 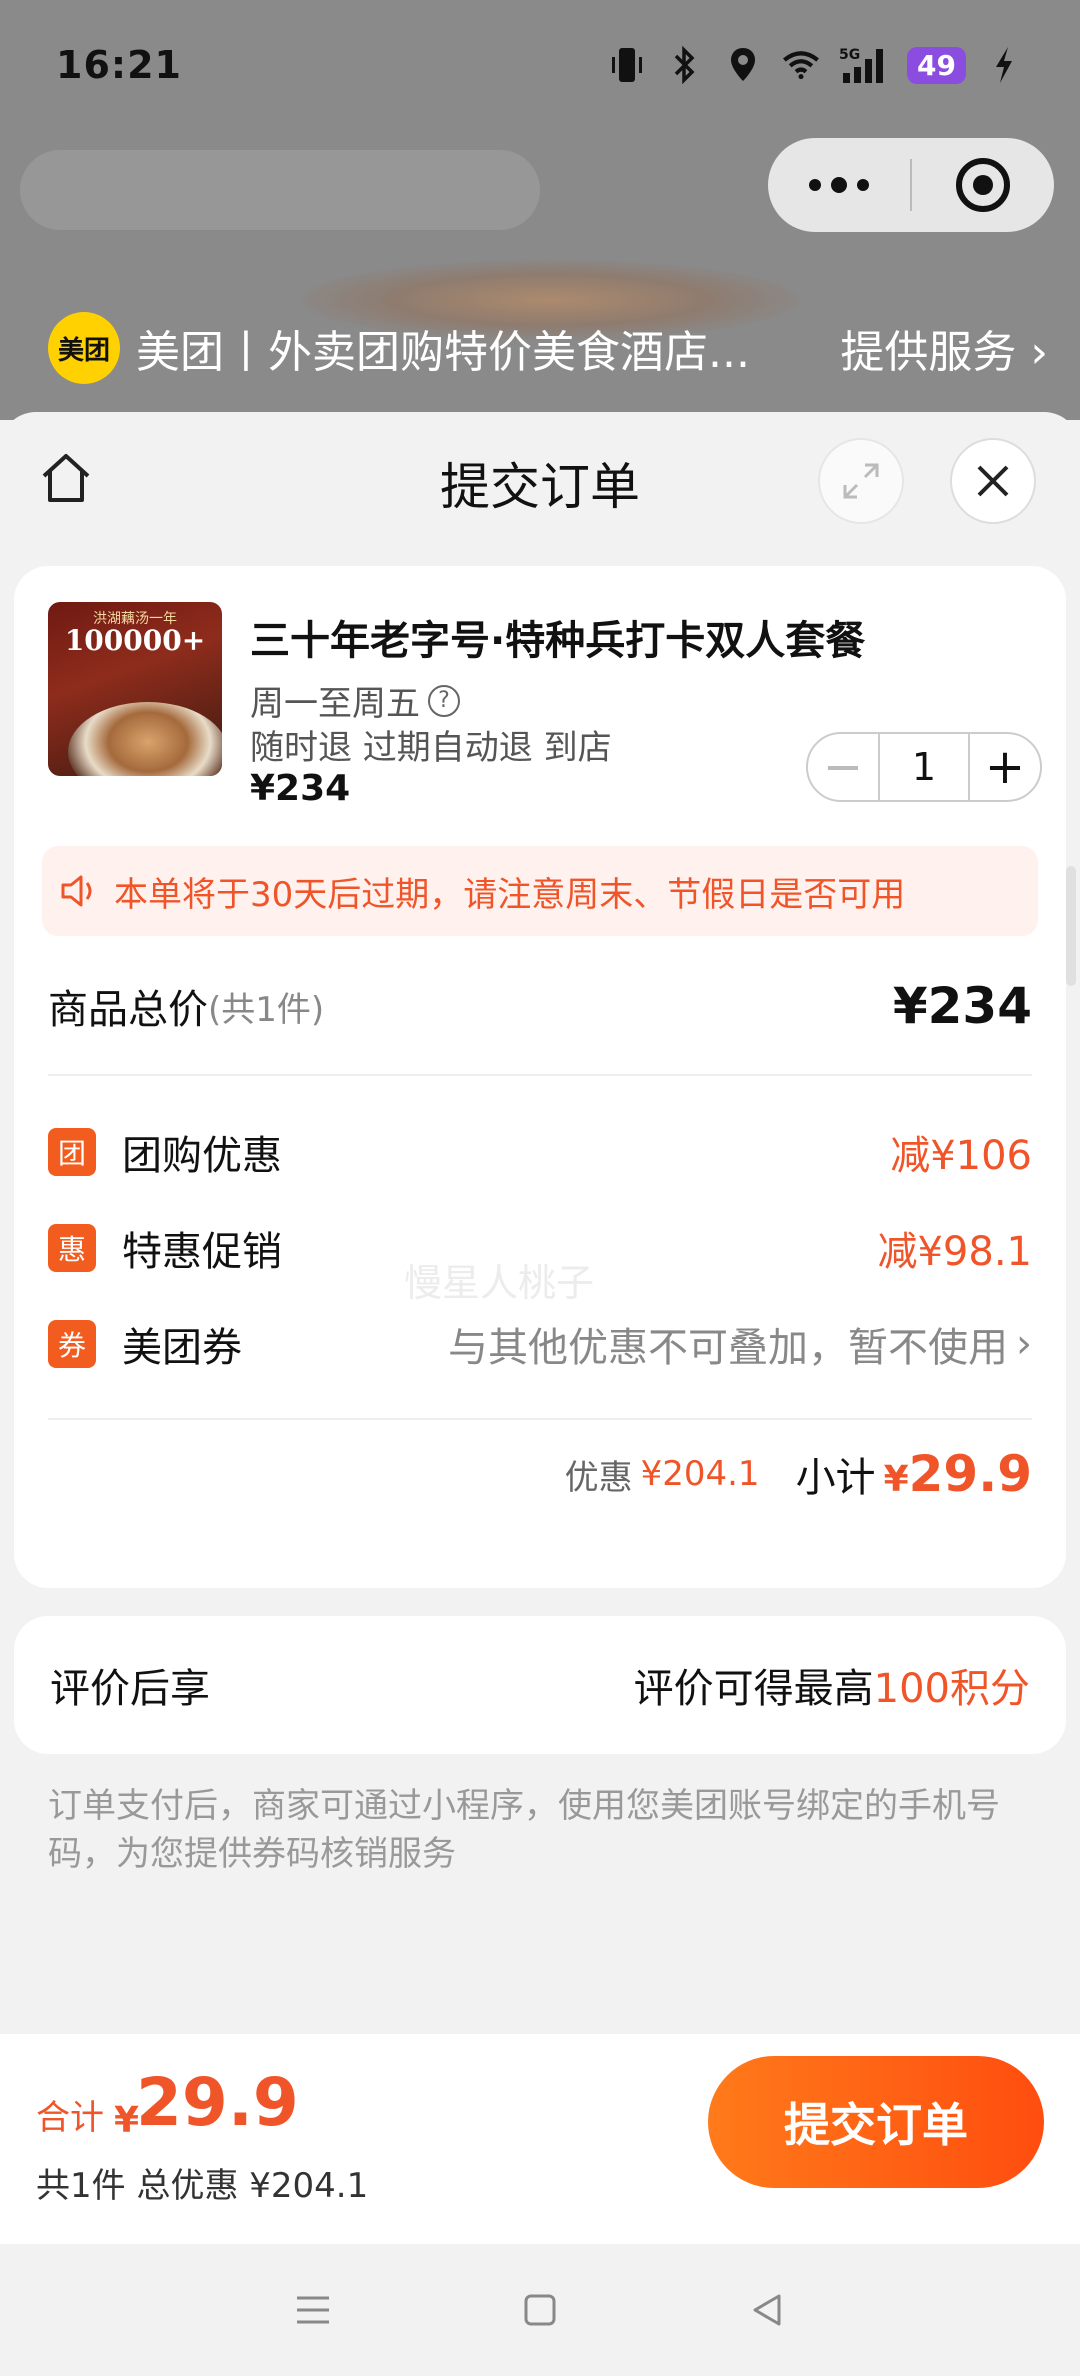 What do you see at coordinates (540, 487) in the screenshot?
I see `page-title: 提交订单` at bounding box center [540, 487].